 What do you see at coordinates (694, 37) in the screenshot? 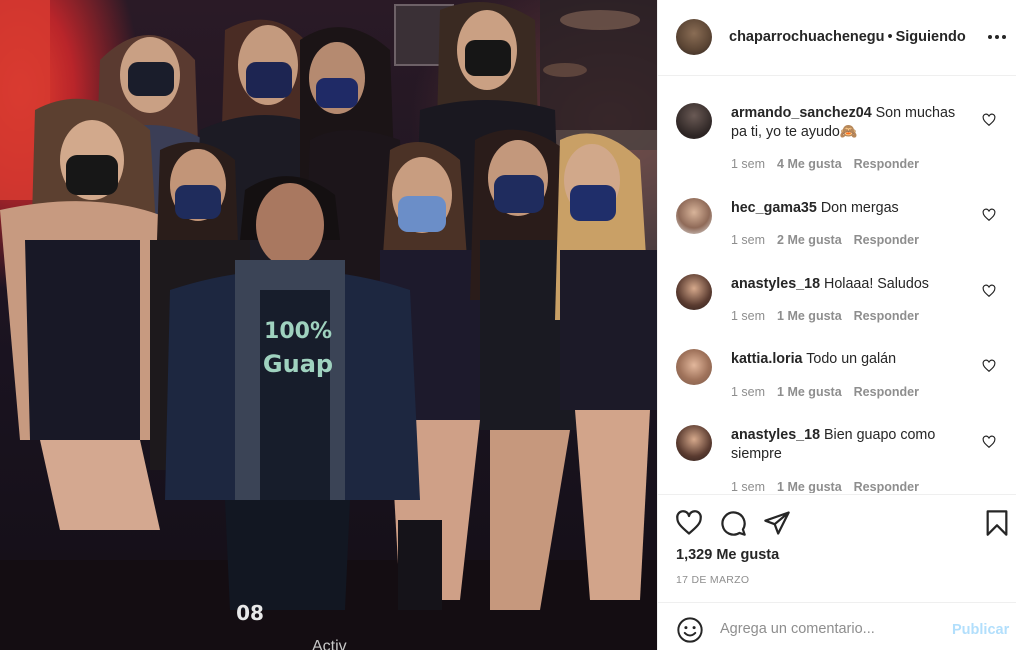
I see `author-avatar` at bounding box center [694, 37].